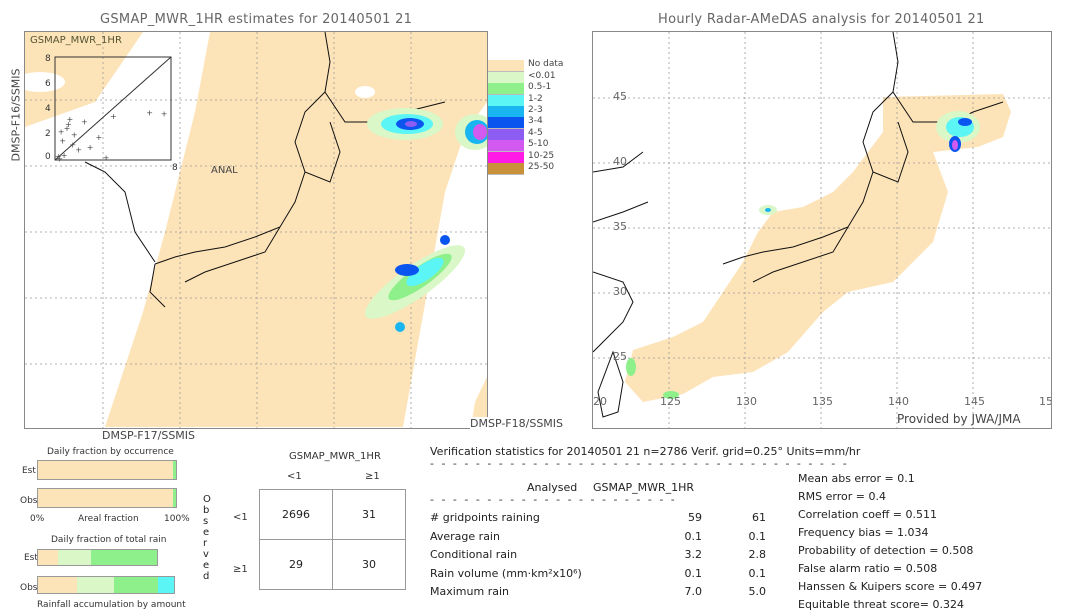 This screenshot has width=1080, height=612. I want to click on lon-tick-135: 135, so click(822, 401).